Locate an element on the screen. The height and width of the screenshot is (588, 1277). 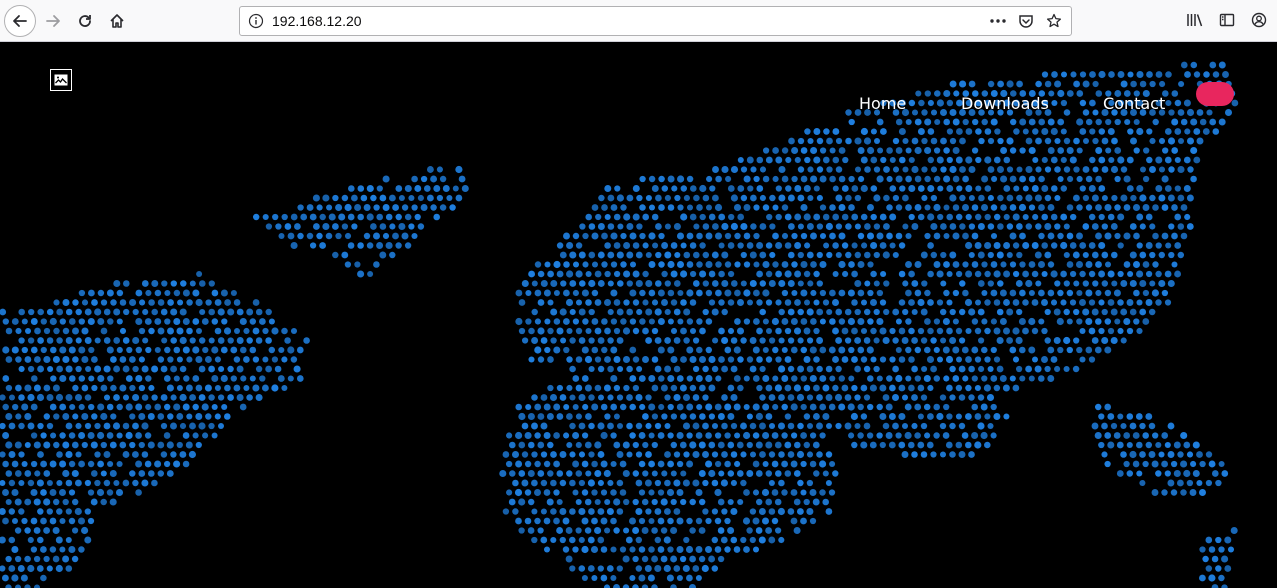
library-button is located at coordinates (1195, 20).